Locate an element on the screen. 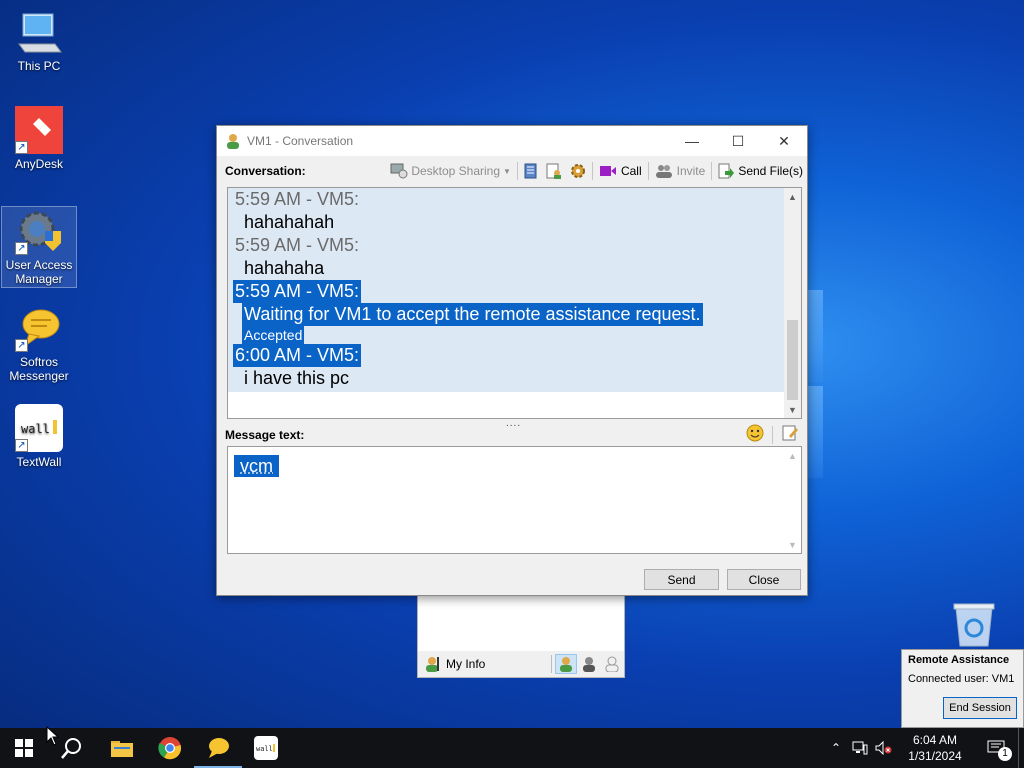 The height and width of the screenshot is (768, 1024). send-file-icon is located at coordinates (726, 171).